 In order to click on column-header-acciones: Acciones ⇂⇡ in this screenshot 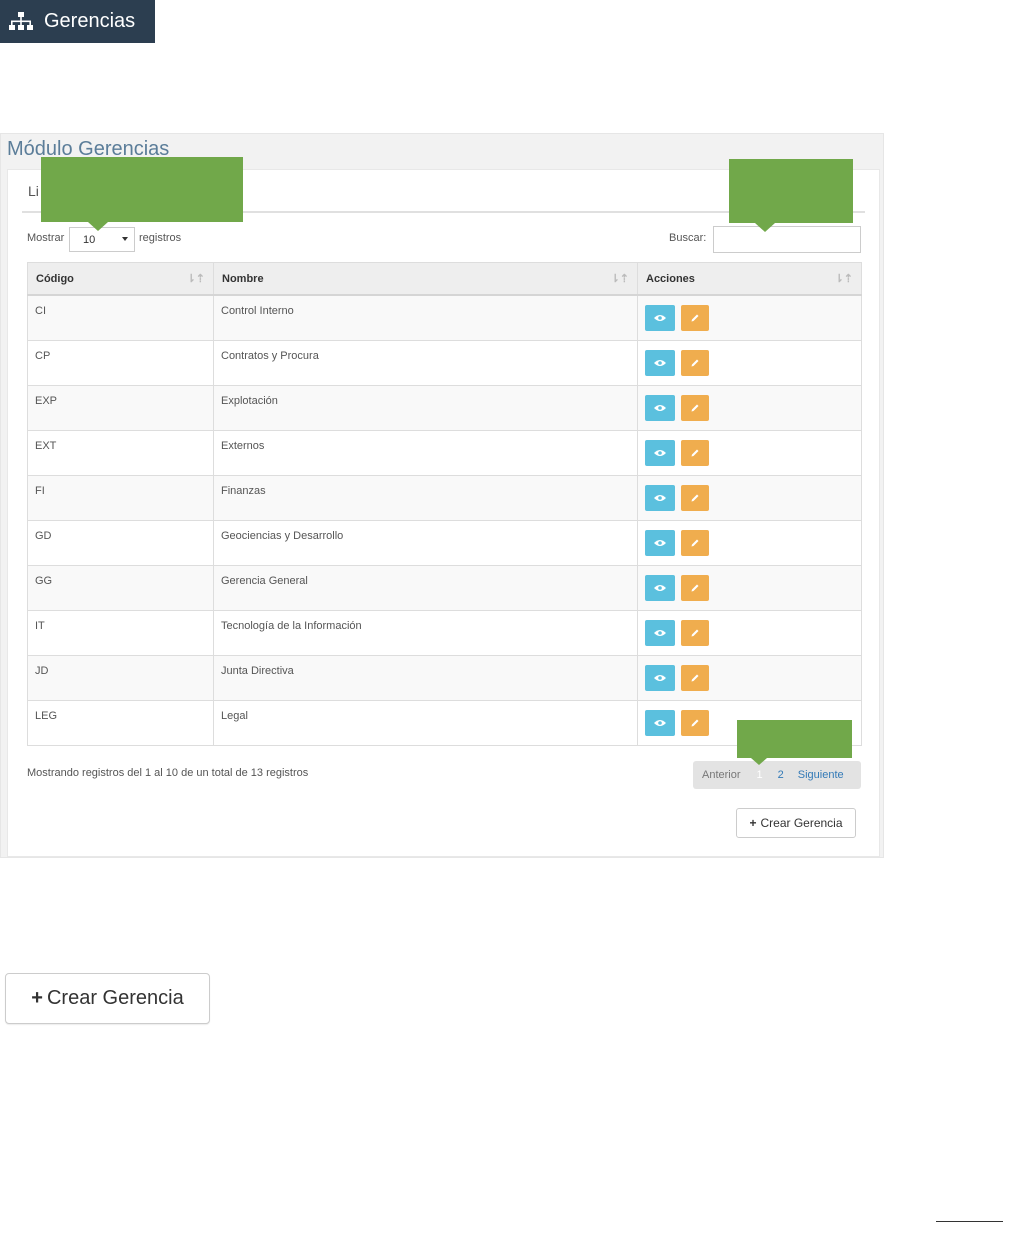, I will do `click(749, 279)`.